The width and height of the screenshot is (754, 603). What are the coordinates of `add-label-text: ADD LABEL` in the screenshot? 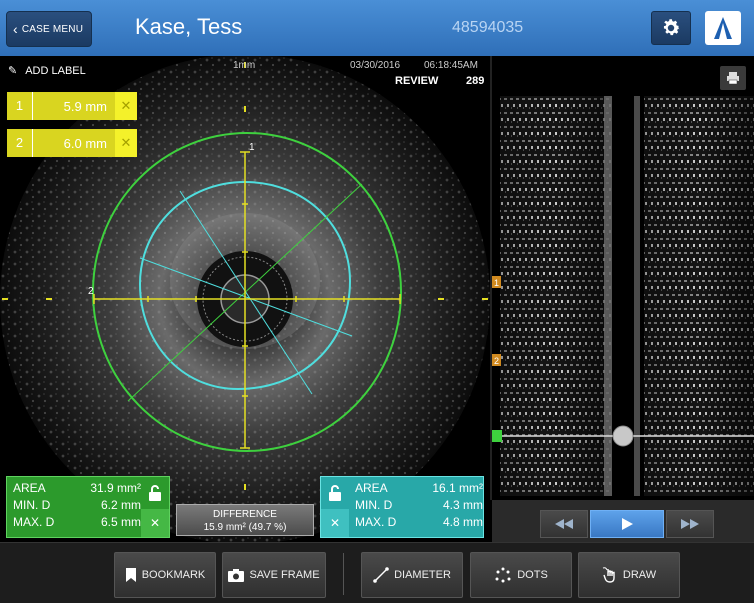 It's located at (55, 70).